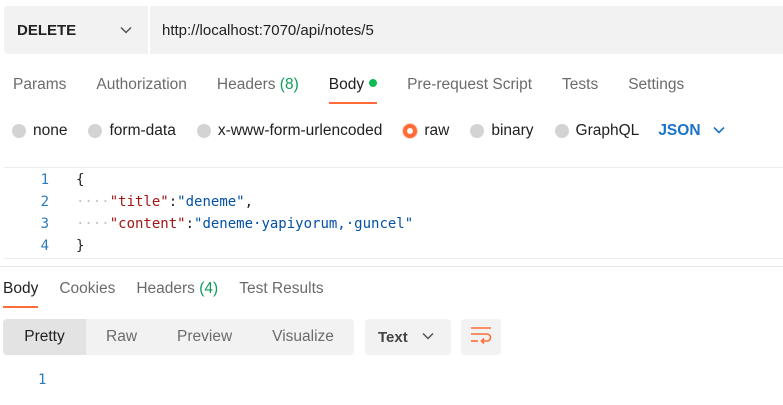 Image resolution: width=783 pixels, height=405 pixels. I want to click on code-text: ····"title":"deneme",, so click(164, 202).